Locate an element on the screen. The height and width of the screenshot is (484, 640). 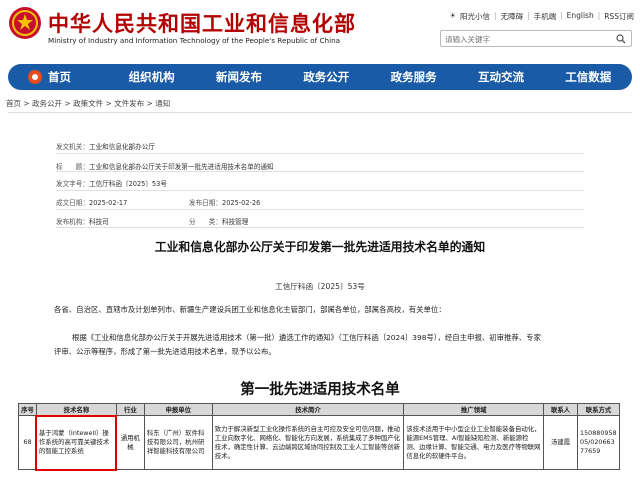
cell-no: 68 is located at coordinates (27, 442).